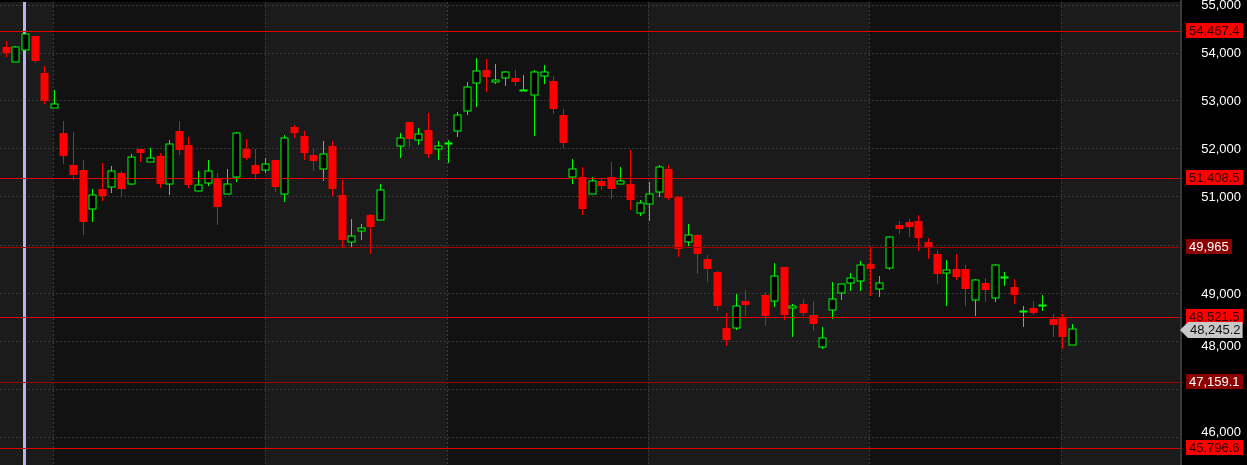 This screenshot has width=1247, height=465. I want to click on price-tick-label: 51,000, so click(1221, 197).